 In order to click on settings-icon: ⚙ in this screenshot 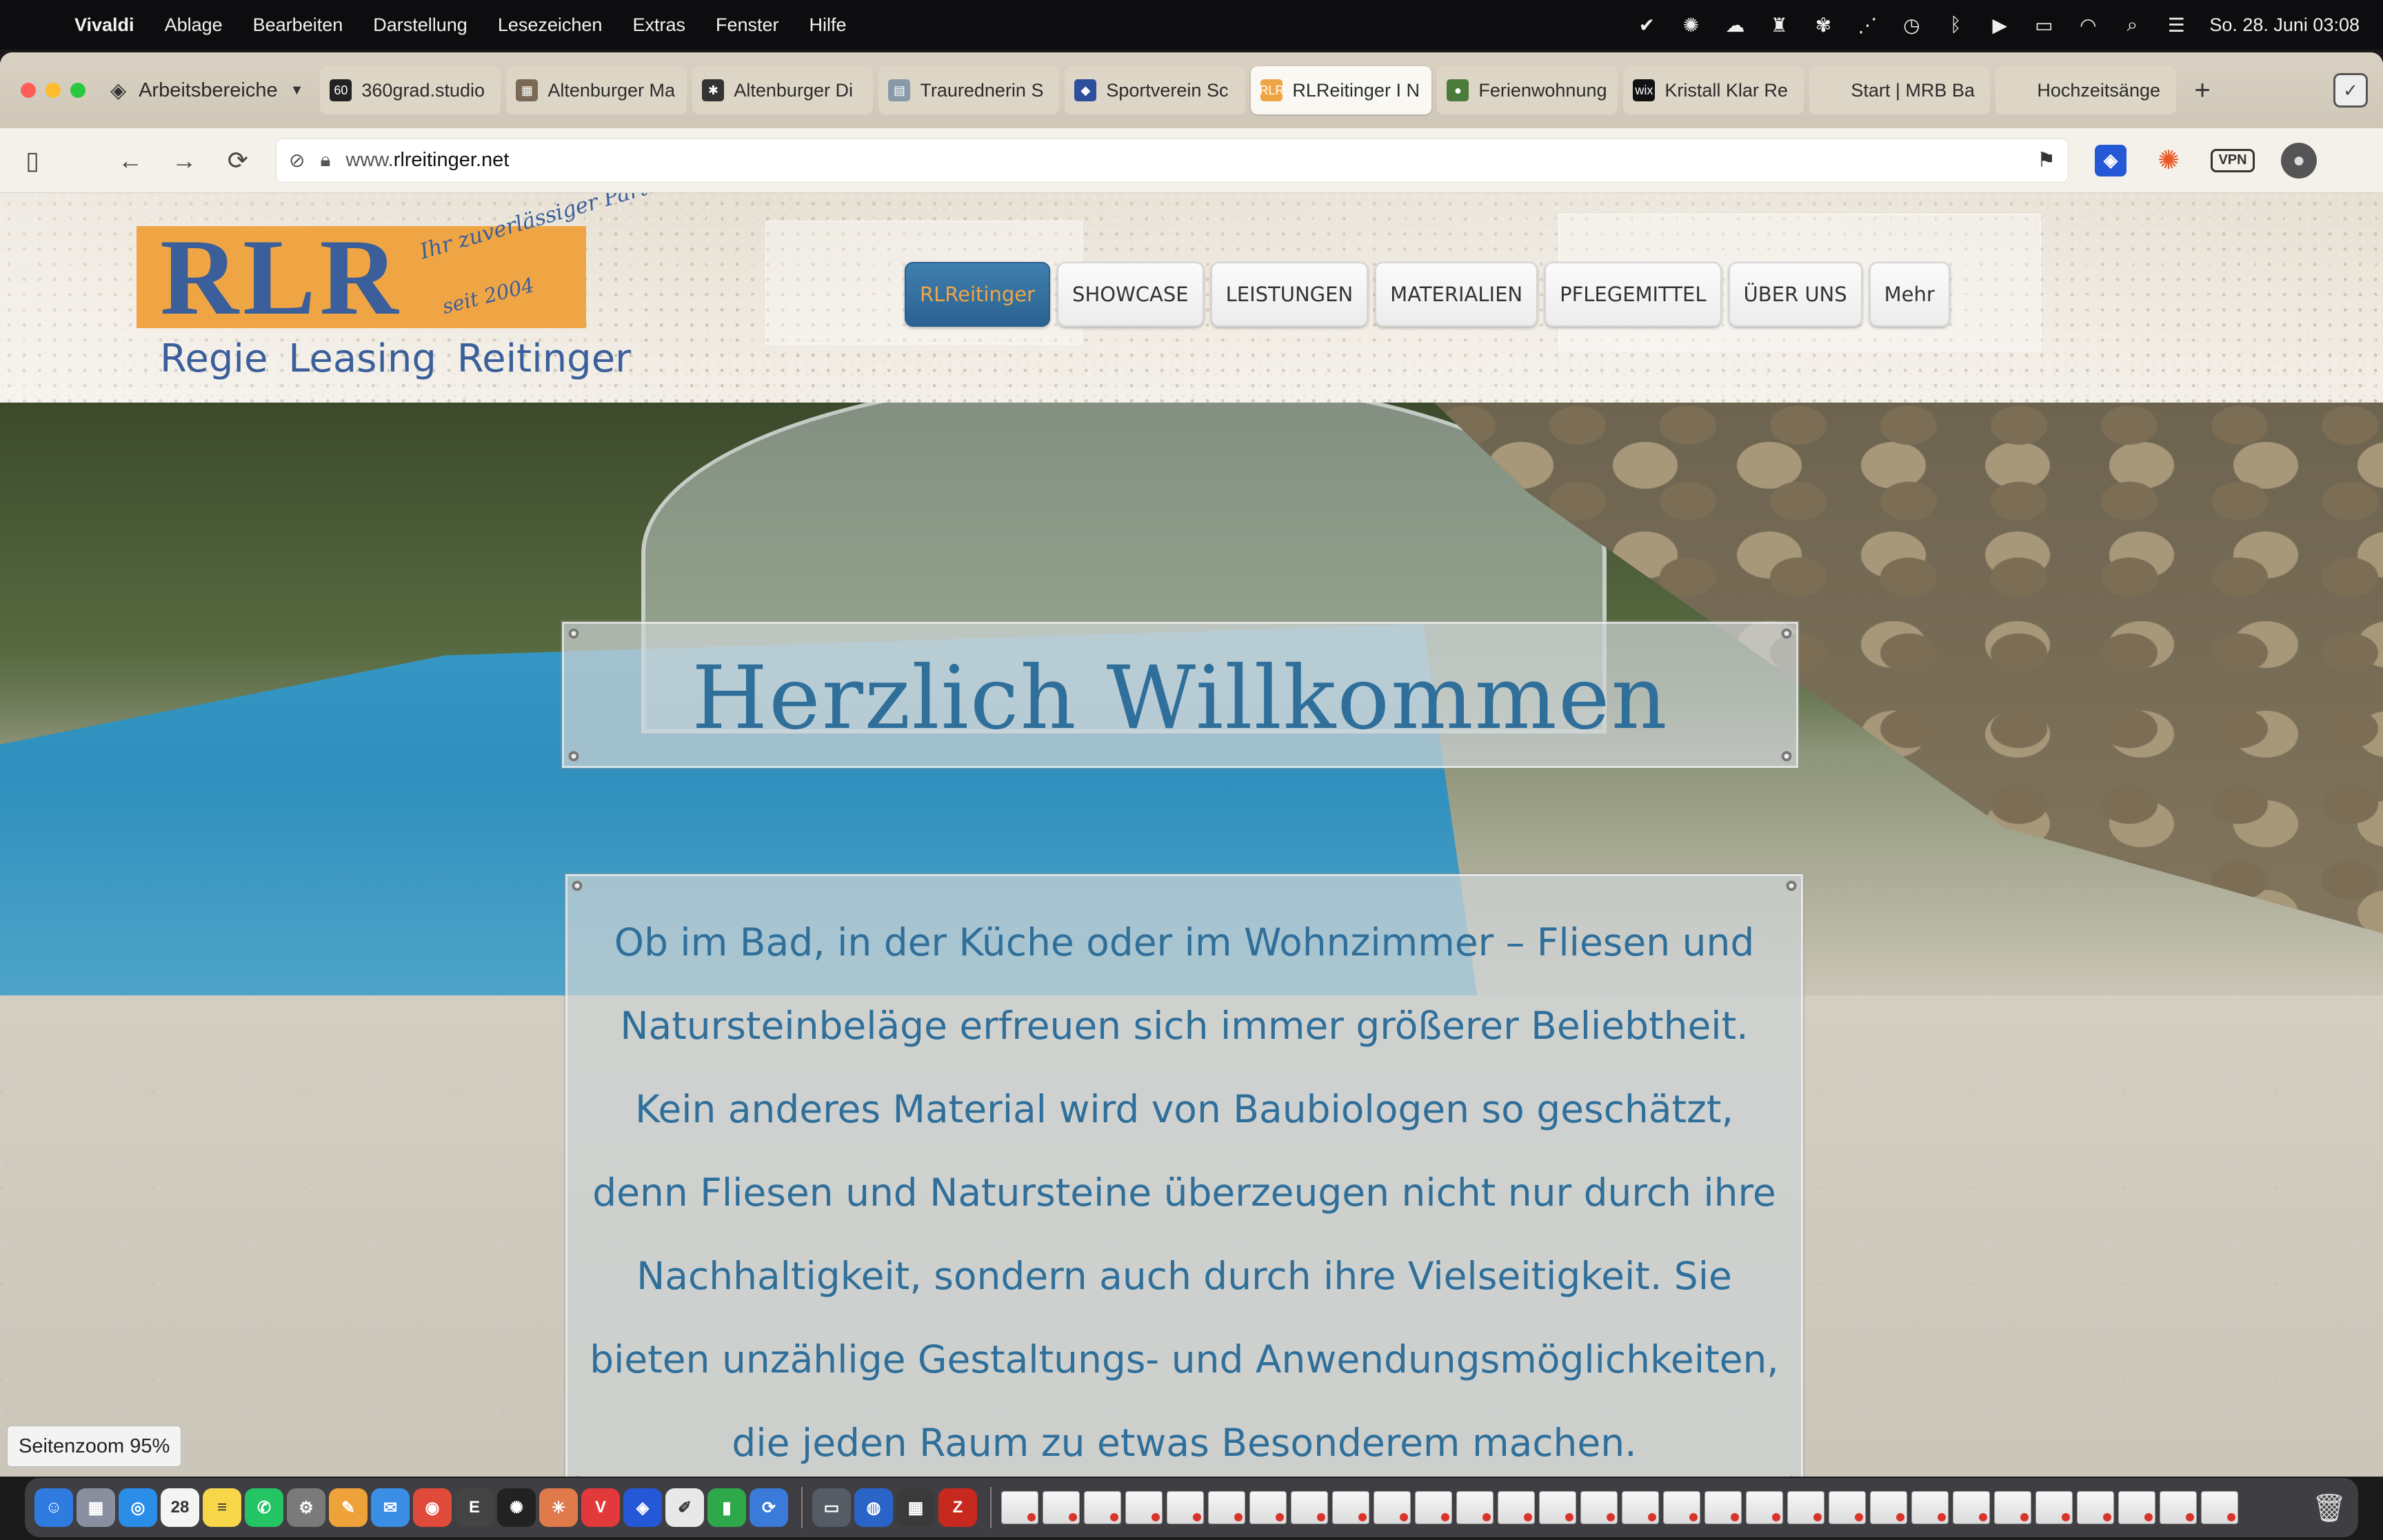, I will do `click(306, 1508)`.